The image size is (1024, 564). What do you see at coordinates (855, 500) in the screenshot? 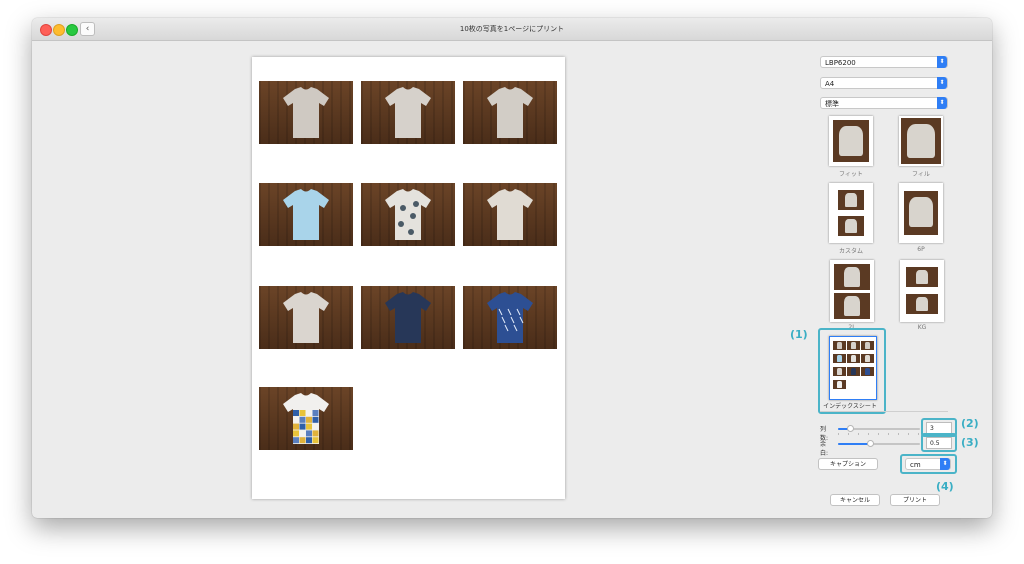
I see `cancel-button: キャンセル` at bounding box center [855, 500].